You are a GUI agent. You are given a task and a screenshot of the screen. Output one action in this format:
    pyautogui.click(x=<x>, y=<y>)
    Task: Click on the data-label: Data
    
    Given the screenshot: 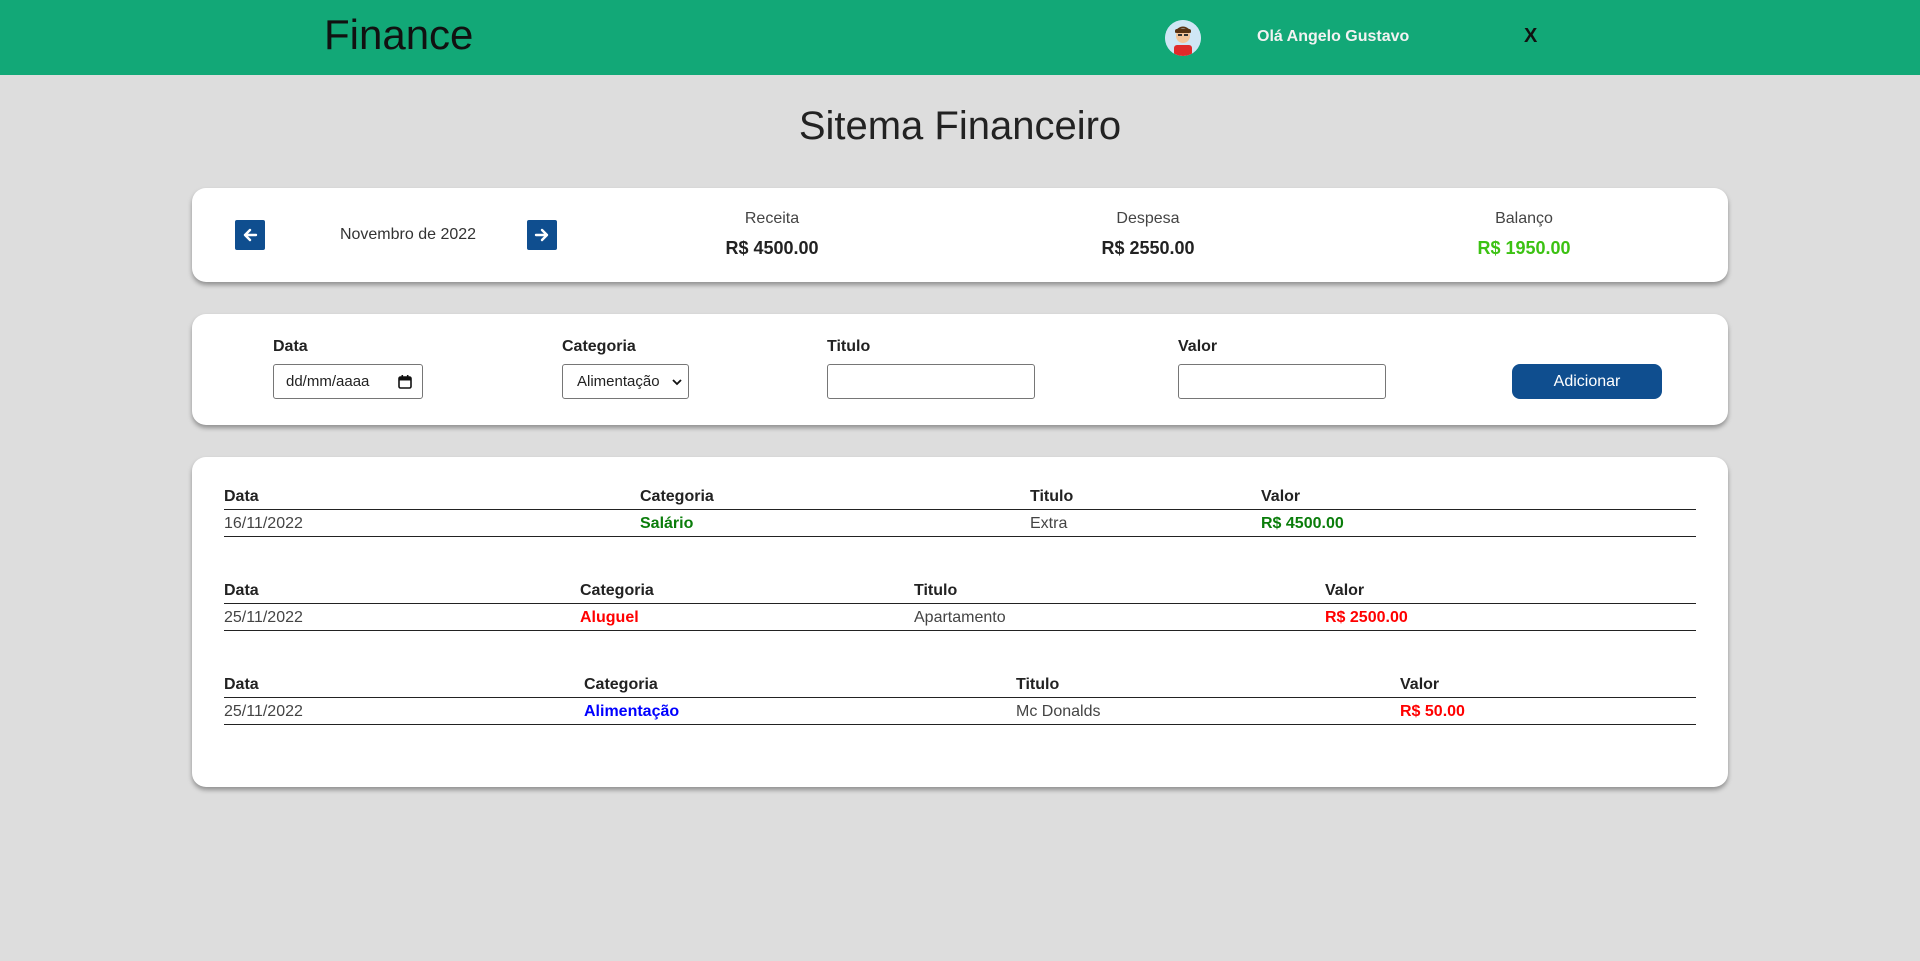 What is the action you would take?
    pyautogui.click(x=290, y=346)
    